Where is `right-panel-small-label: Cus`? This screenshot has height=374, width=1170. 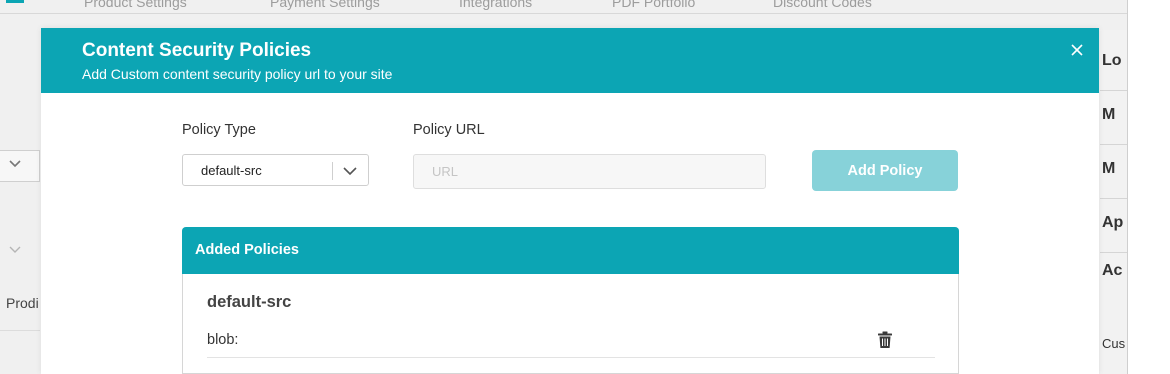 right-panel-small-label: Cus is located at coordinates (1114, 343).